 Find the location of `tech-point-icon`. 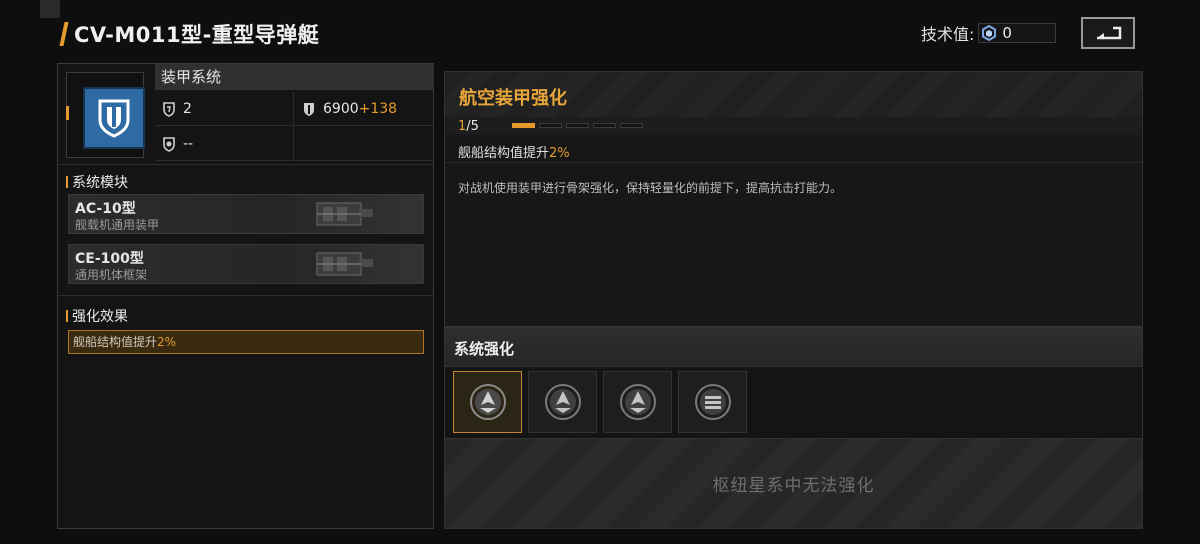

tech-point-icon is located at coordinates (989, 33).